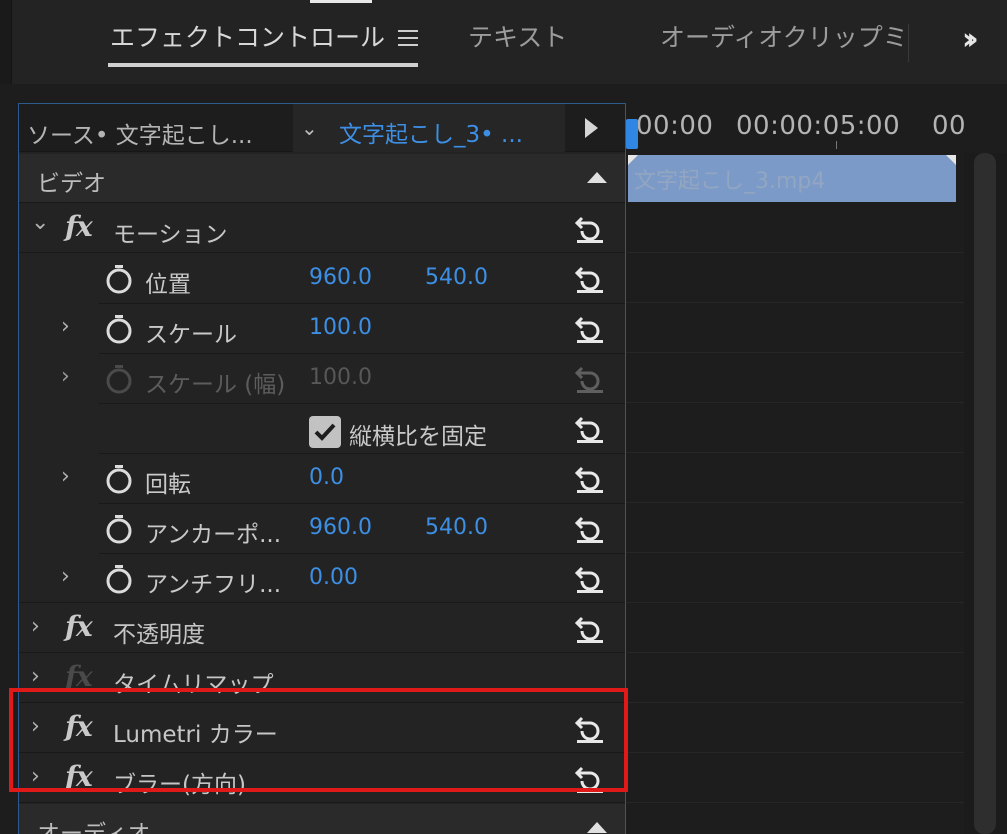 The height and width of the screenshot is (834, 1007). Describe the element at coordinates (340, 377) in the screenshot. I see `scale-width-value: 100.0` at that location.